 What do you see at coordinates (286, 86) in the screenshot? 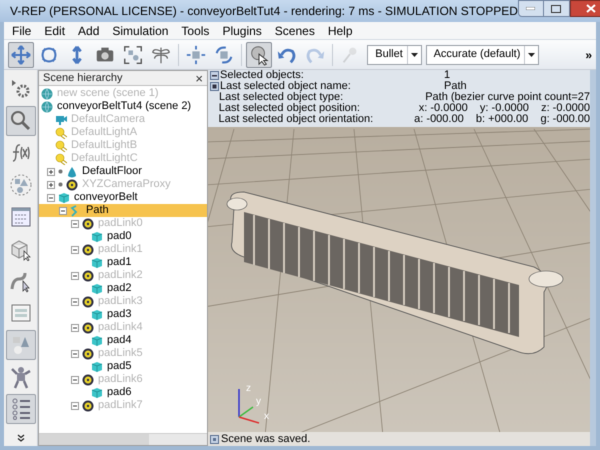
I see `info-label: Last selected object name:` at bounding box center [286, 86].